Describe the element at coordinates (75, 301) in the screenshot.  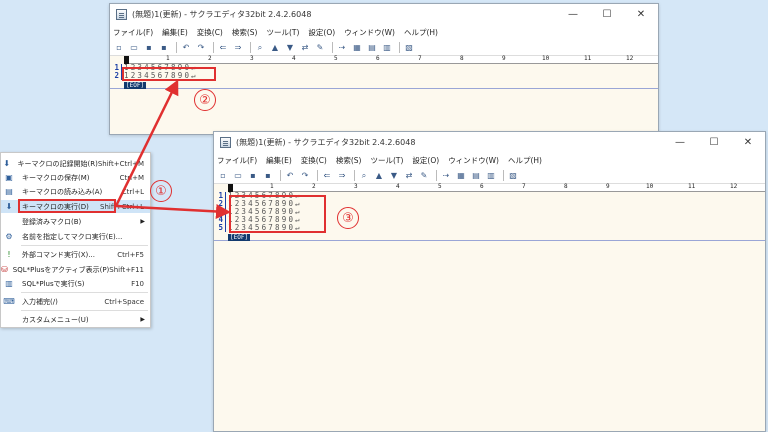
I see `menu-item-input-complete: ⌨ 入力補完(/) Ctrl+Space` at that location.